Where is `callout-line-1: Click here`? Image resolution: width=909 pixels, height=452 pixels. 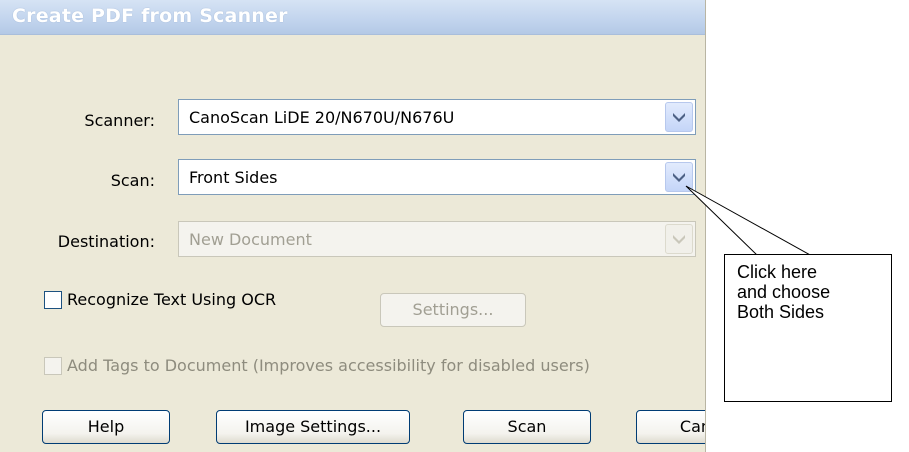
callout-line-1: Click here is located at coordinates (777, 272).